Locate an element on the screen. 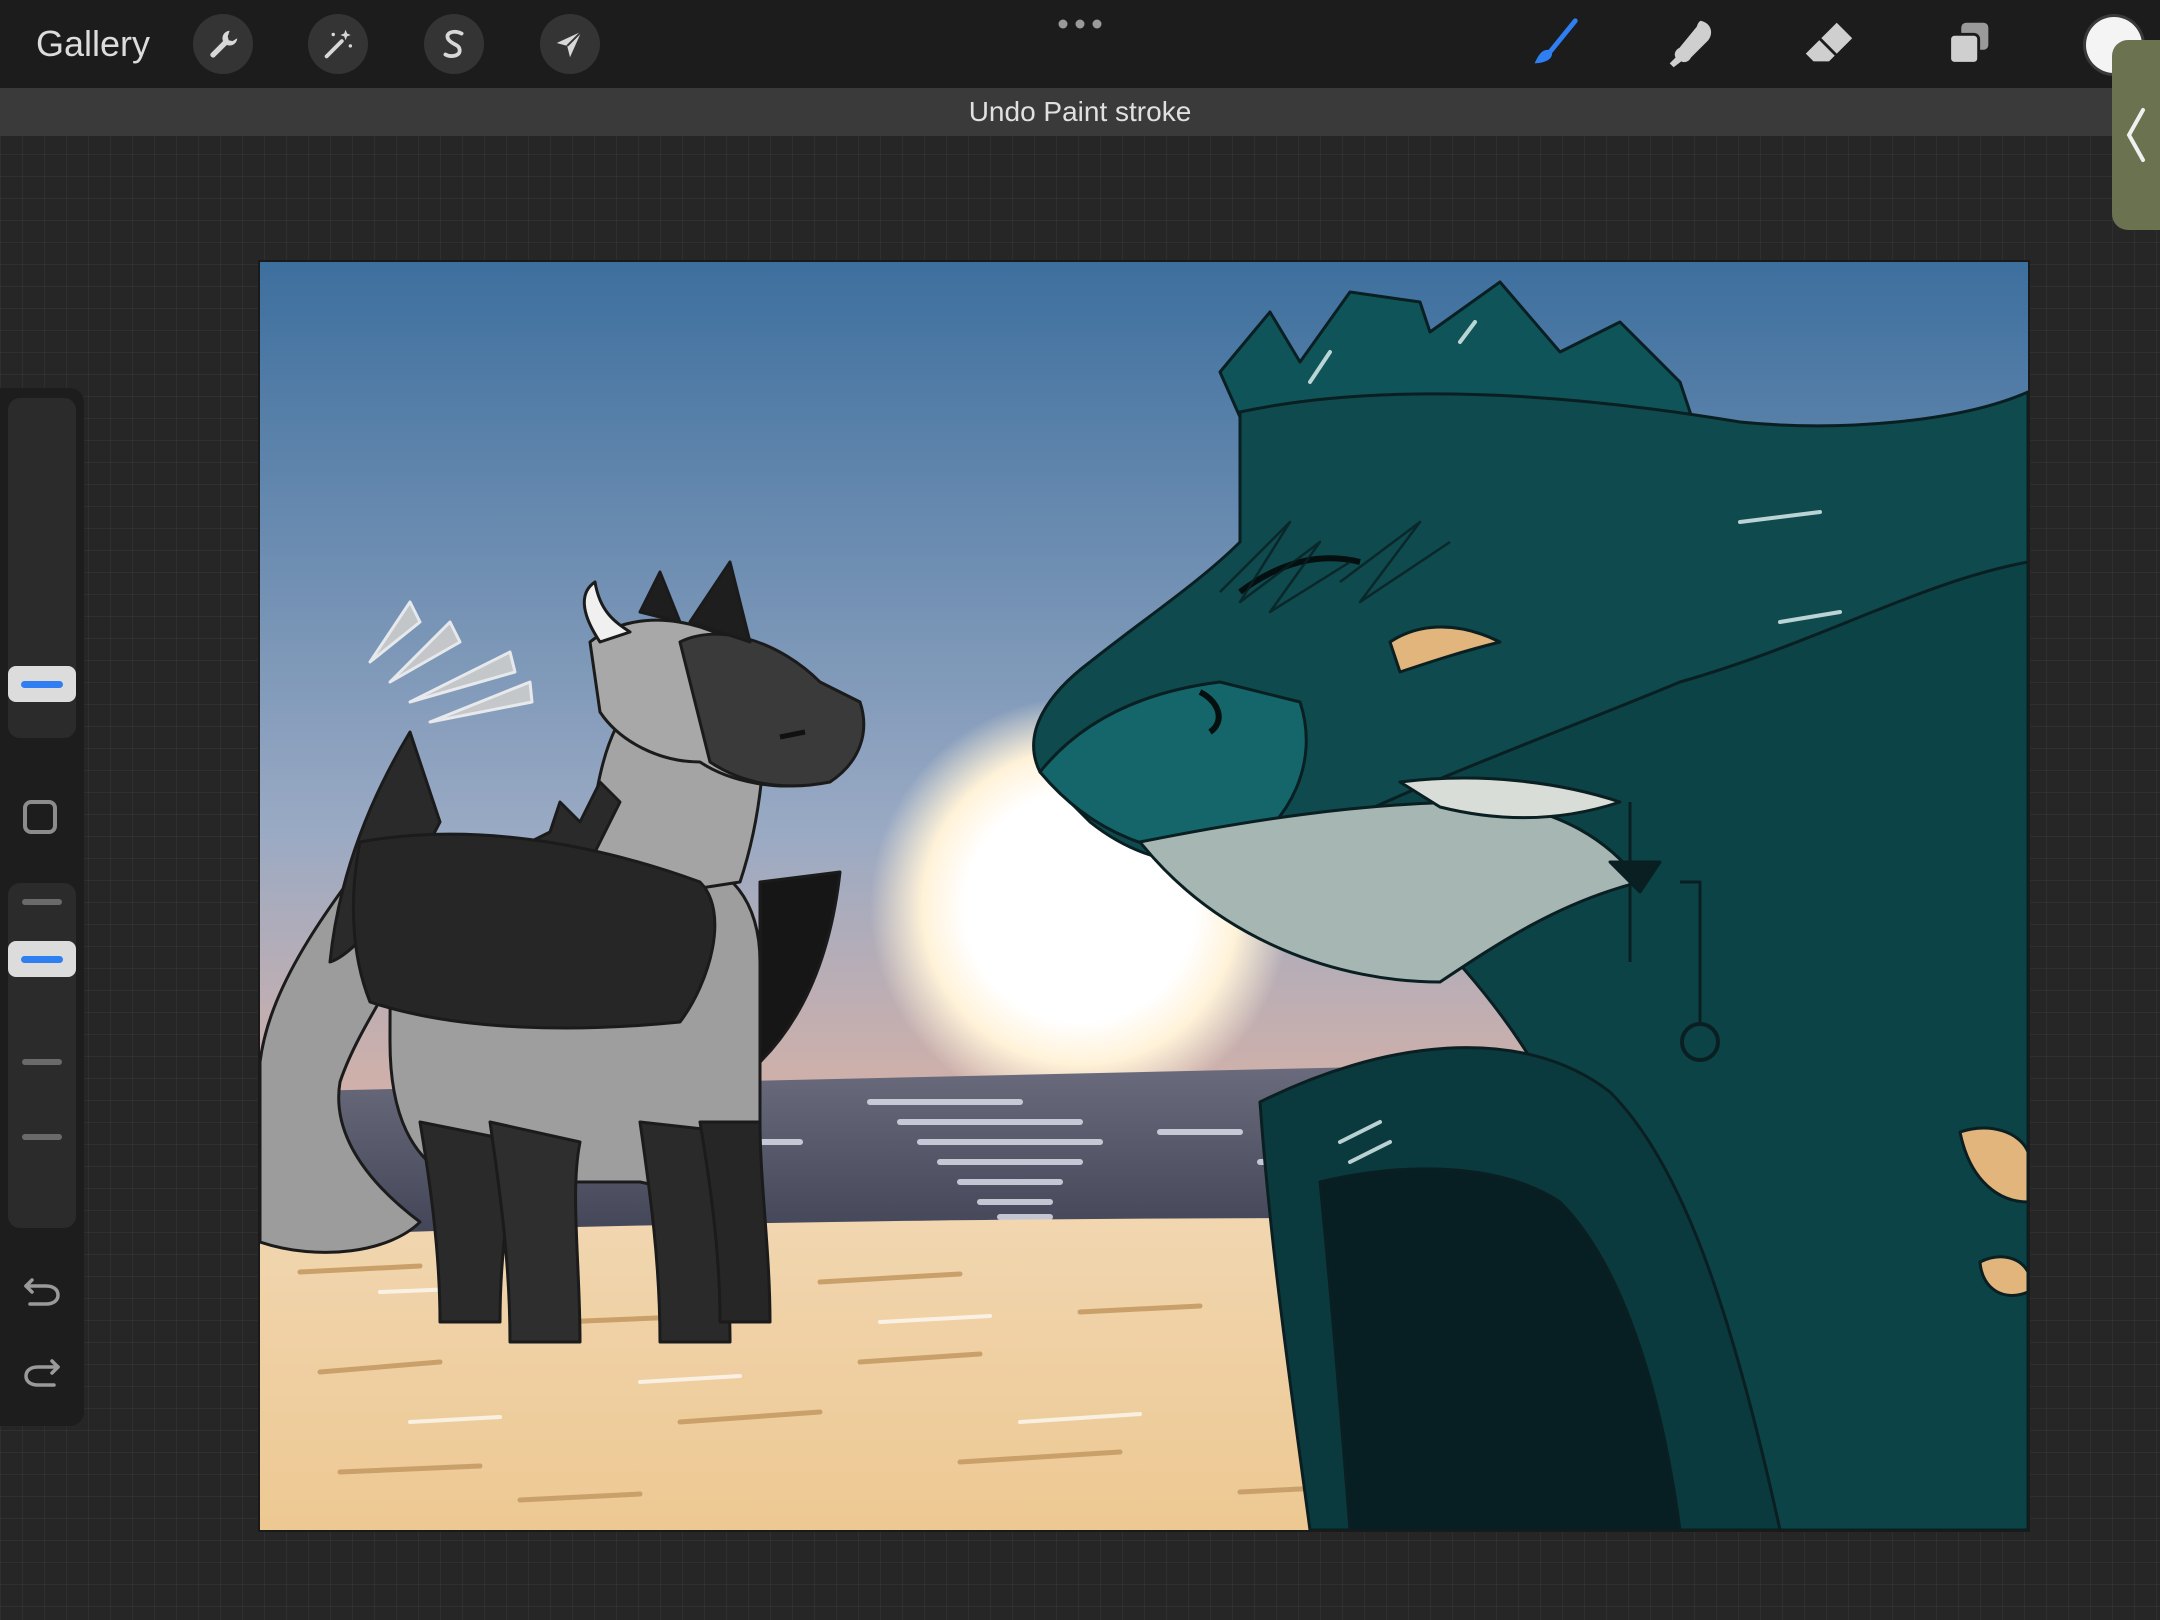  wrench-icon is located at coordinates (224, 44).